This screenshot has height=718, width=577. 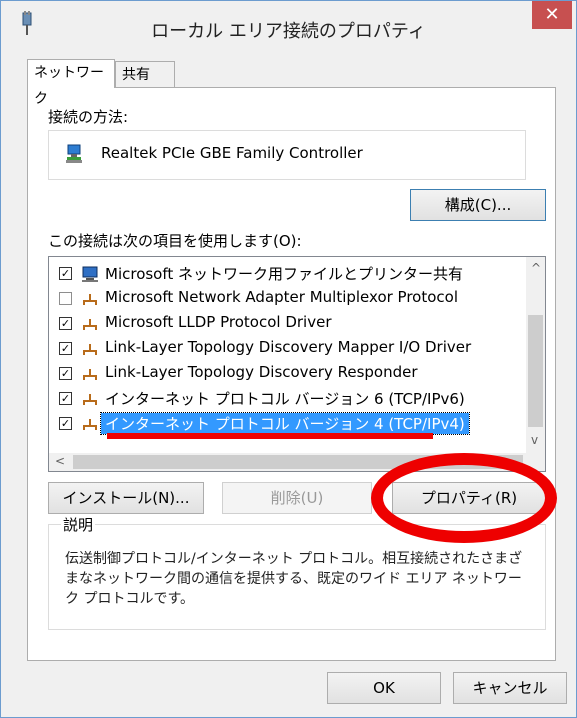 What do you see at coordinates (270, 436) in the screenshot?
I see `annotation-underline` at bounding box center [270, 436].